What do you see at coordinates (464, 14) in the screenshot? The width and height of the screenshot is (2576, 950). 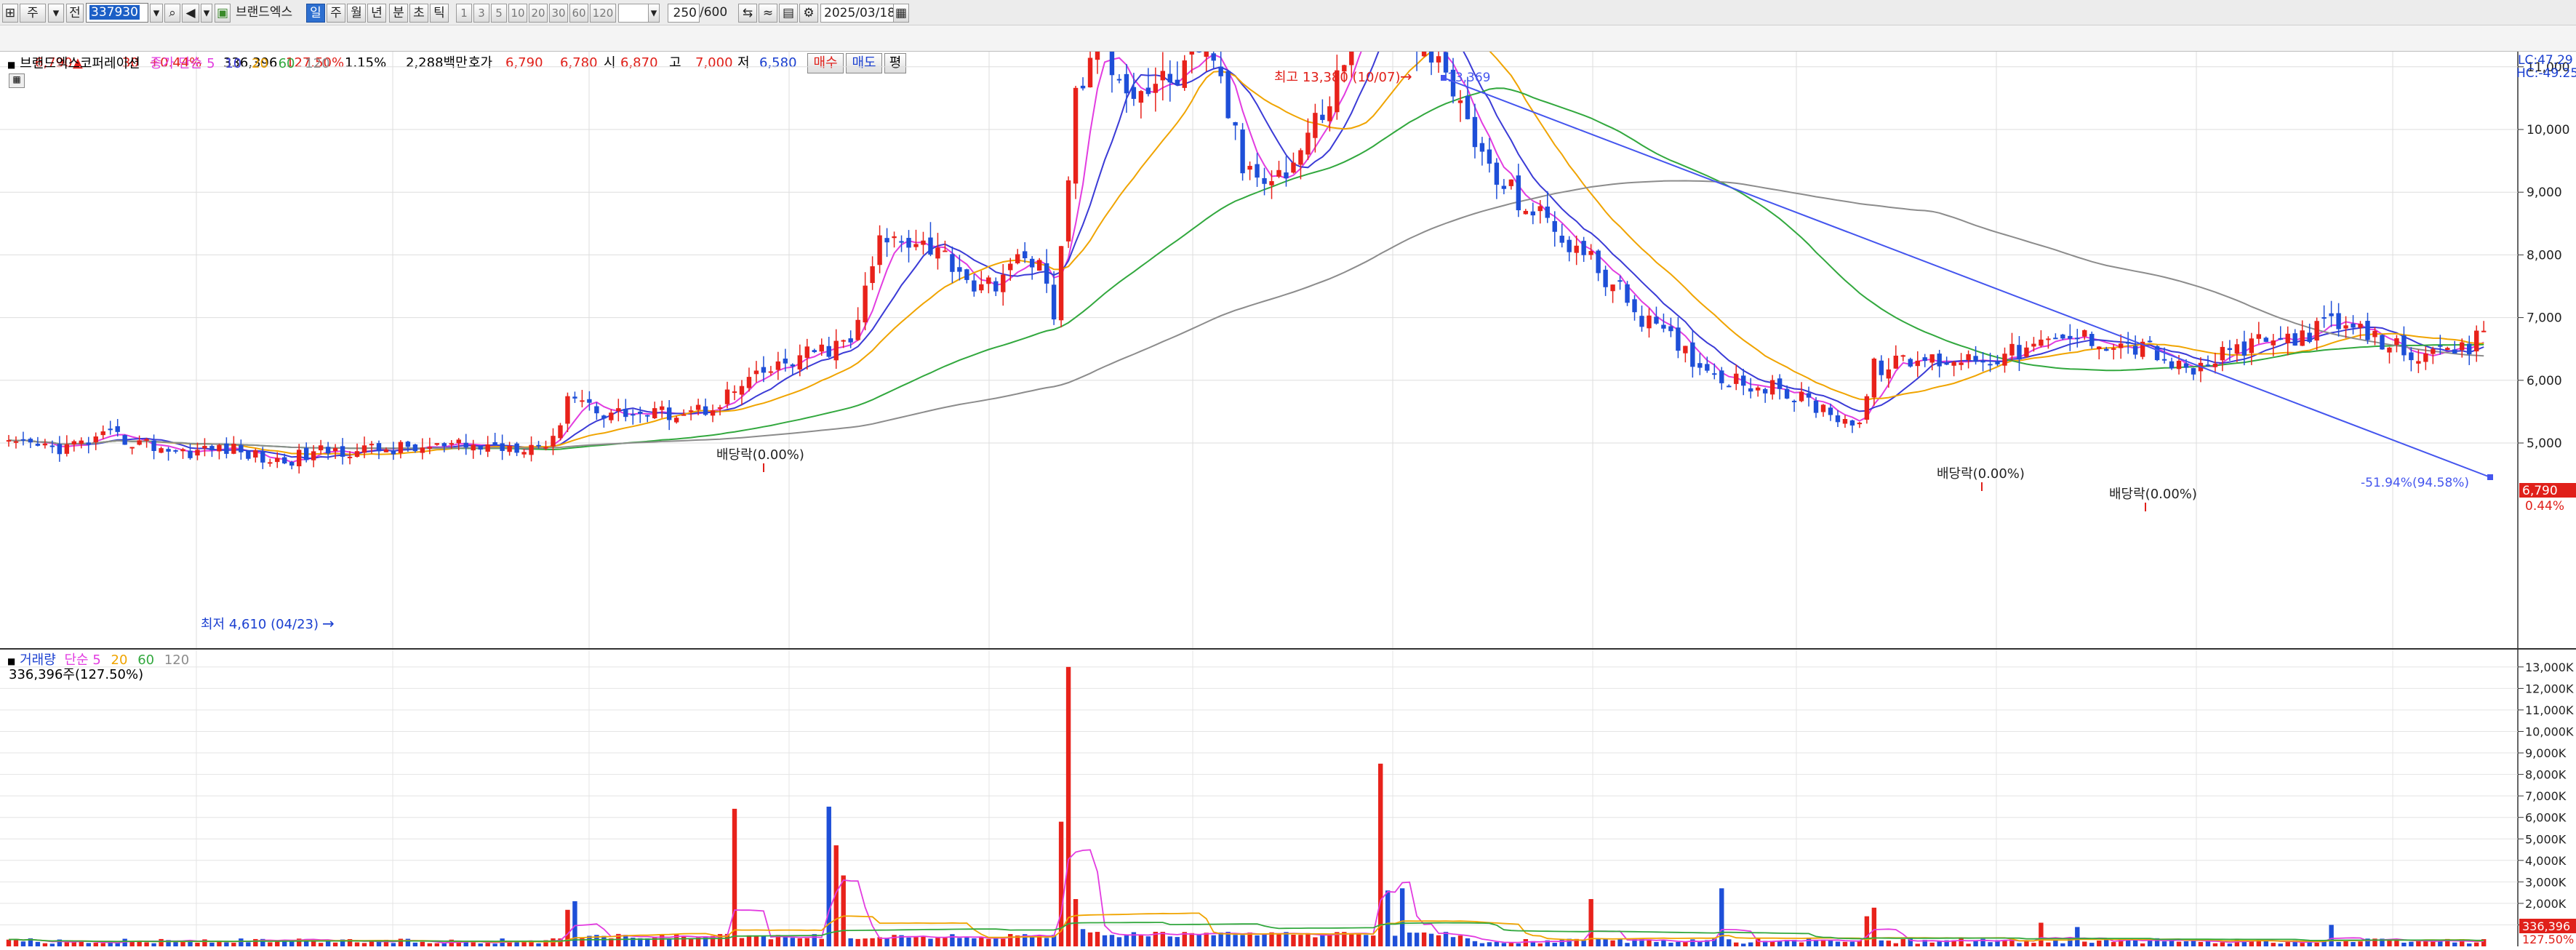 I see `interval-1: 1` at bounding box center [464, 14].